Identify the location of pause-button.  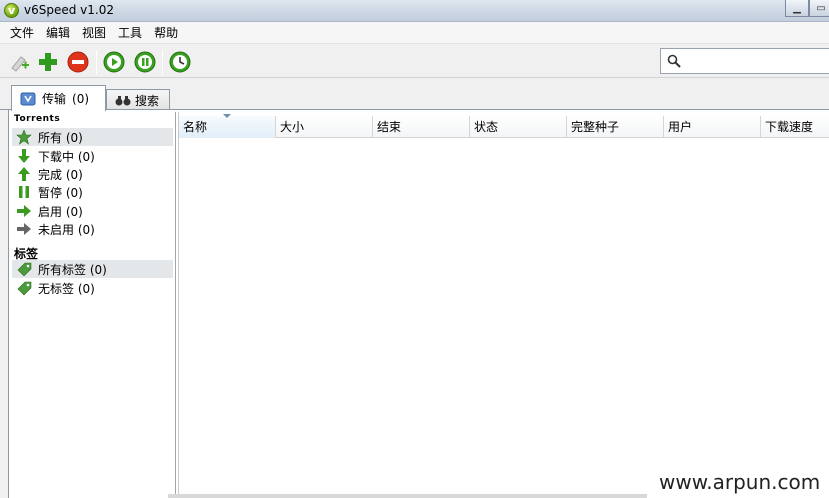
(145, 62).